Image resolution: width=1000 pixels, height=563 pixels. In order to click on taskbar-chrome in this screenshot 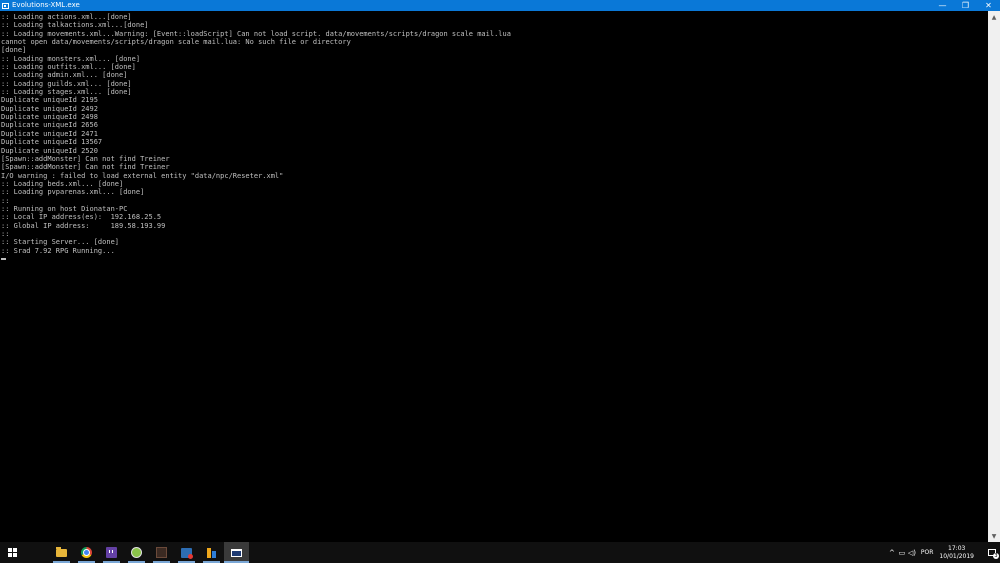, I will do `click(86, 552)`.